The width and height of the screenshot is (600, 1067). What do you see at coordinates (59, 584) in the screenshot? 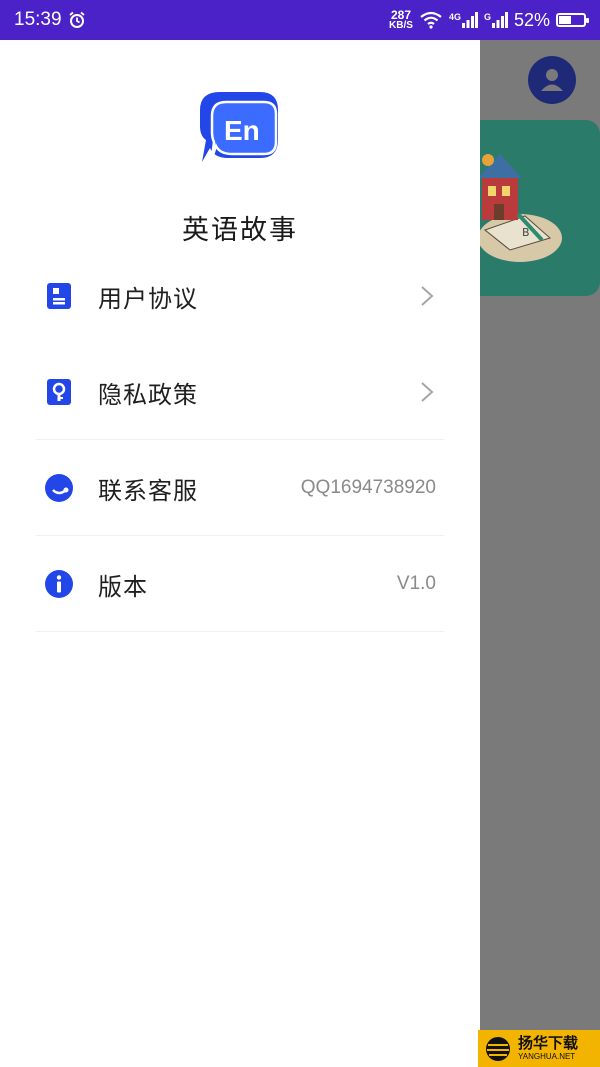
I see `info-icon` at bounding box center [59, 584].